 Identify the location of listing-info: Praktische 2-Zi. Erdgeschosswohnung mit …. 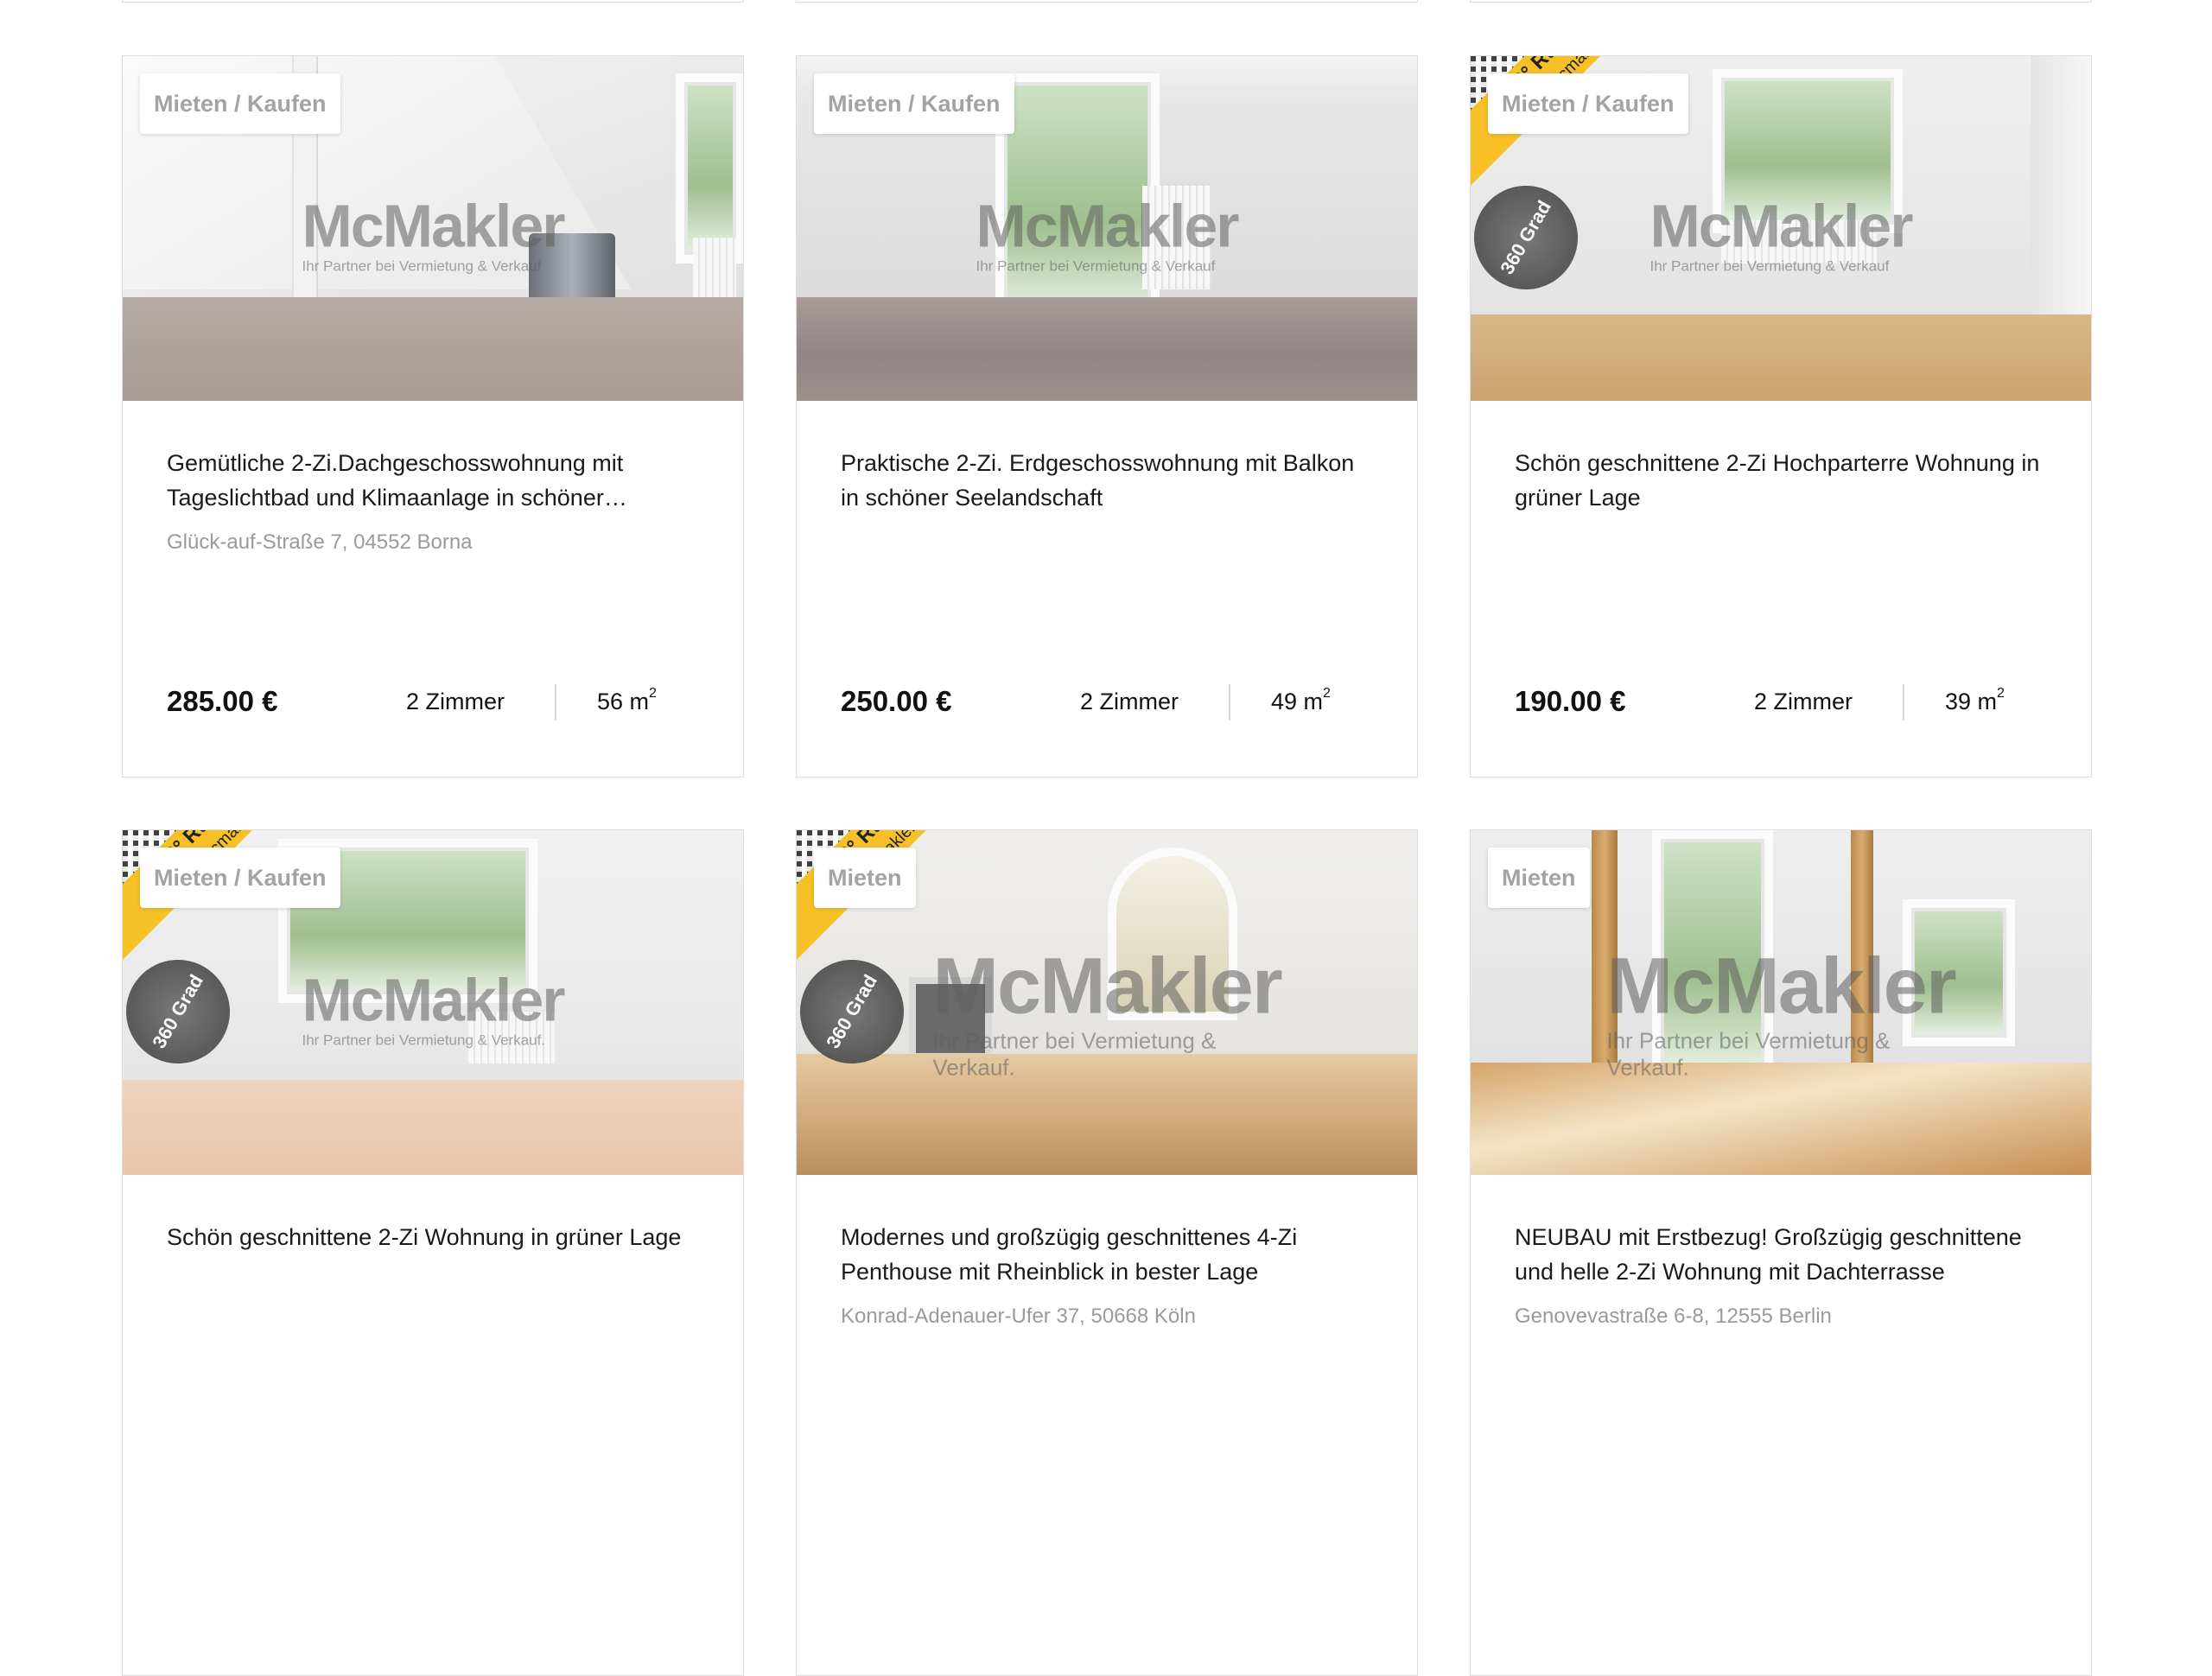
(1107, 487).